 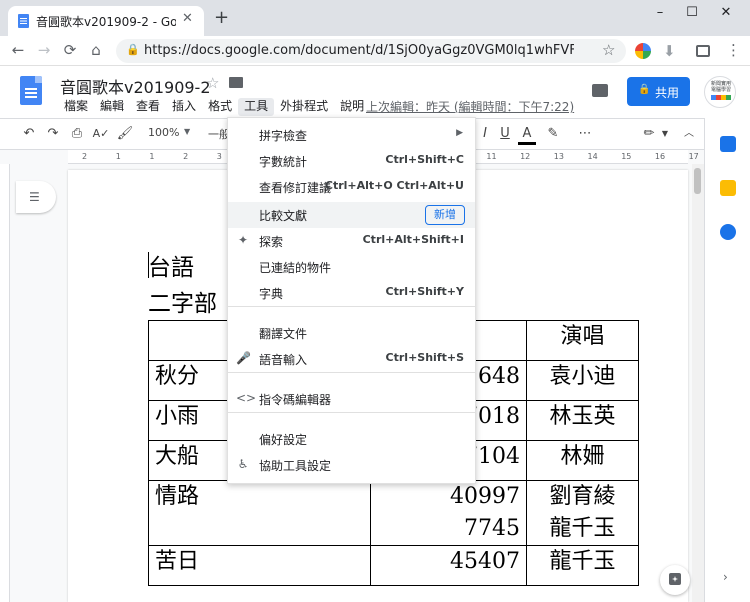 What do you see at coordinates (505, 134) in the screenshot?
I see `underline-icon: U` at bounding box center [505, 134].